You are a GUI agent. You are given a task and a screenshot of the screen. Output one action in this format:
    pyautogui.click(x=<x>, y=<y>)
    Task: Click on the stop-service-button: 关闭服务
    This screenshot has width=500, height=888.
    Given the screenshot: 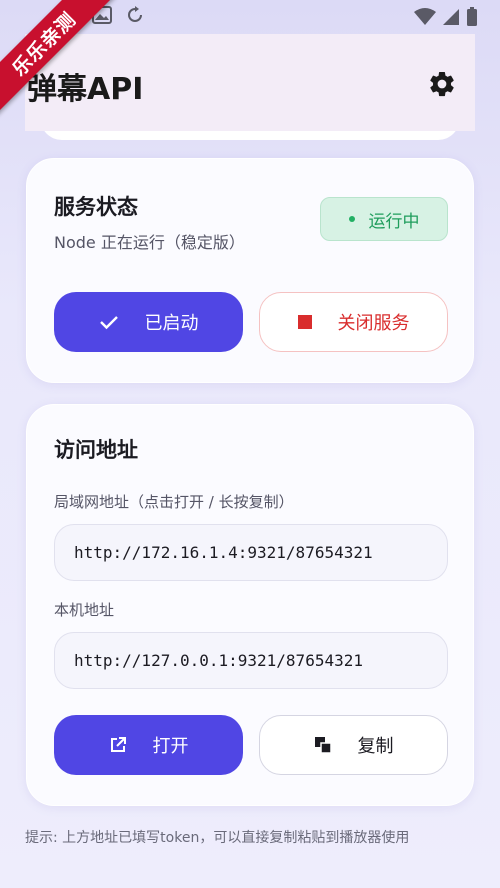 What is the action you would take?
    pyautogui.click(x=353, y=322)
    